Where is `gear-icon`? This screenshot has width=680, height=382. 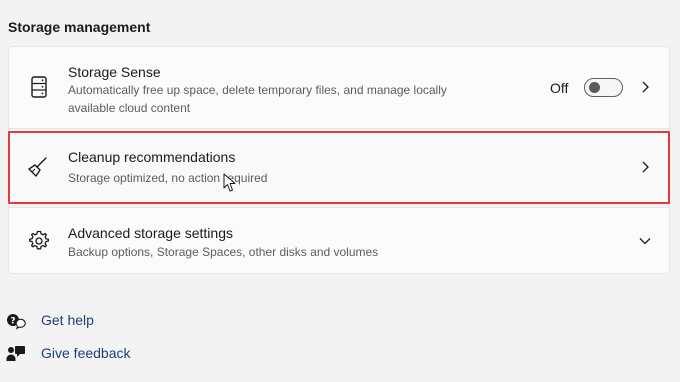 gear-icon is located at coordinates (39, 240).